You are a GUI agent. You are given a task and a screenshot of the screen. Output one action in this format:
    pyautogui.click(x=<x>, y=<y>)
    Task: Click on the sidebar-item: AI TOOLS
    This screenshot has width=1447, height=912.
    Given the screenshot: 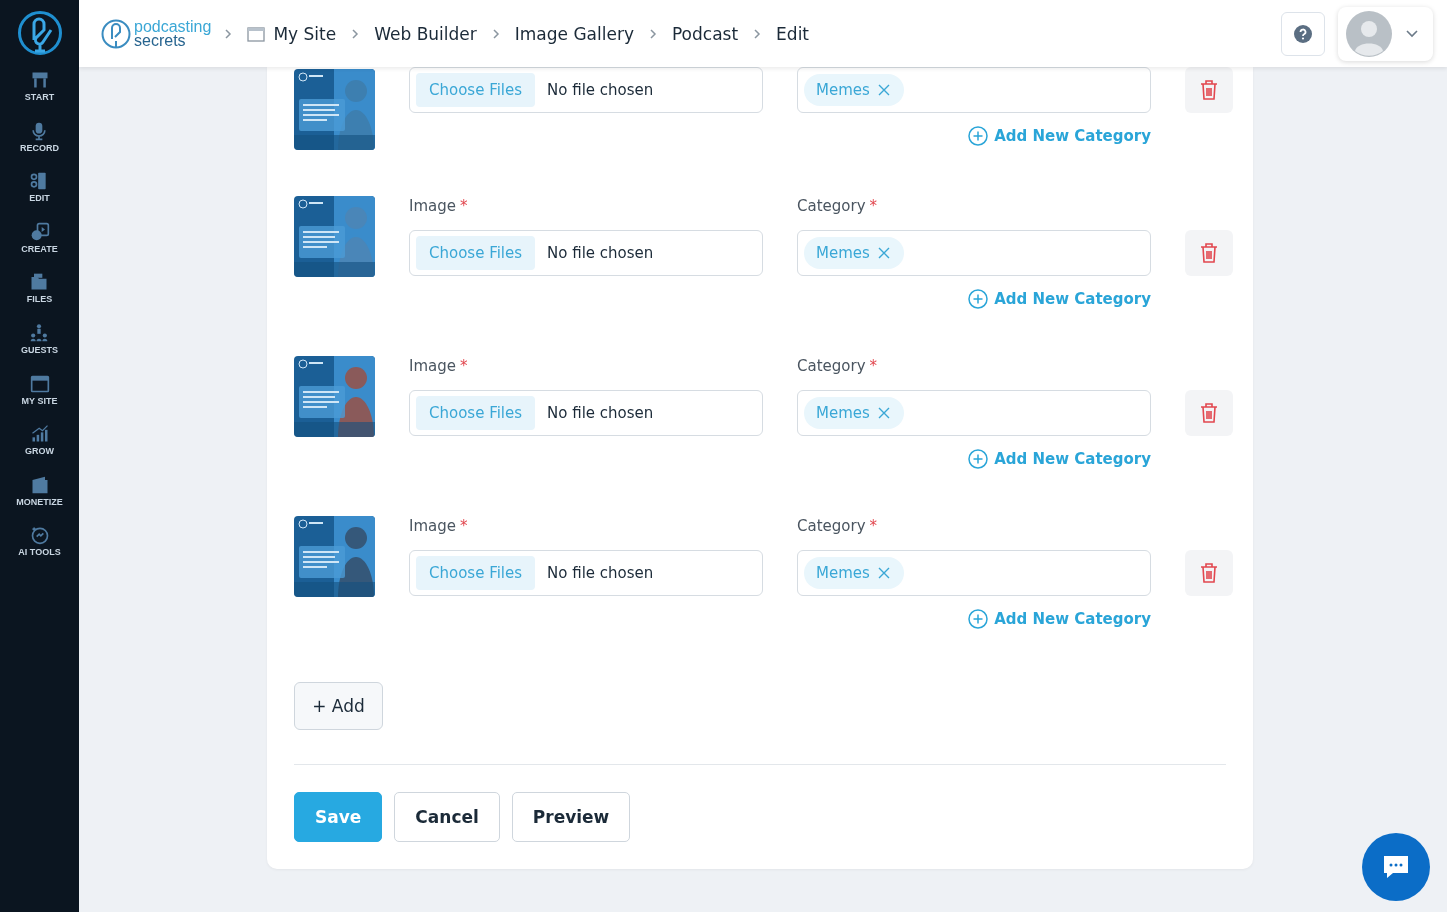 What is the action you would take?
    pyautogui.click(x=39, y=550)
    